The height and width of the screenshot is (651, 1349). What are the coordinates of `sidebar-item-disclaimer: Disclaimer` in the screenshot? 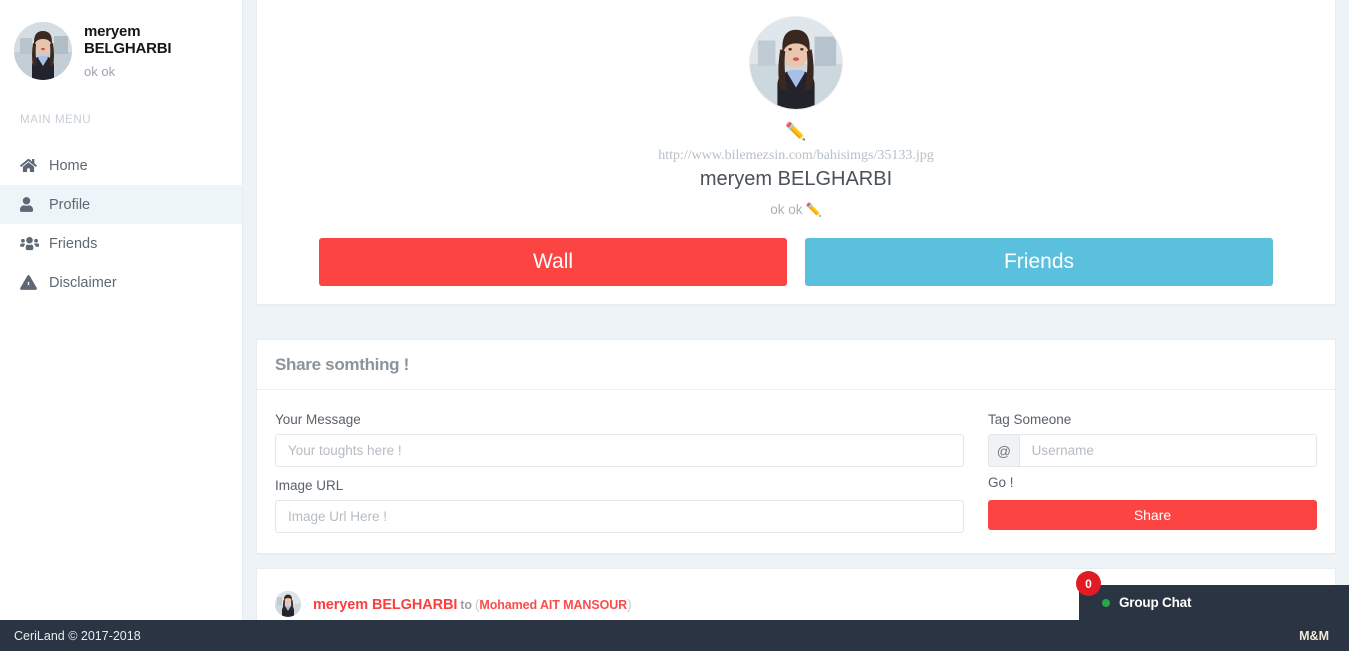 It's located at (121, 282).